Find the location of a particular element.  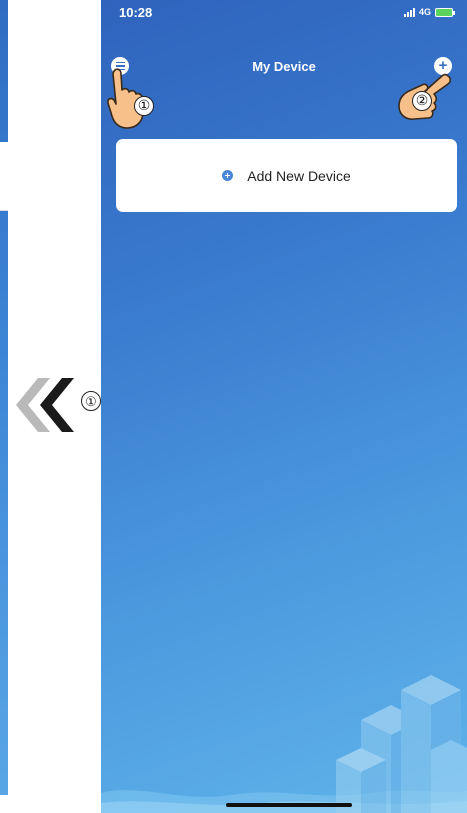

add-new-device-button: Add New Device is located at coordinates (286, 175).